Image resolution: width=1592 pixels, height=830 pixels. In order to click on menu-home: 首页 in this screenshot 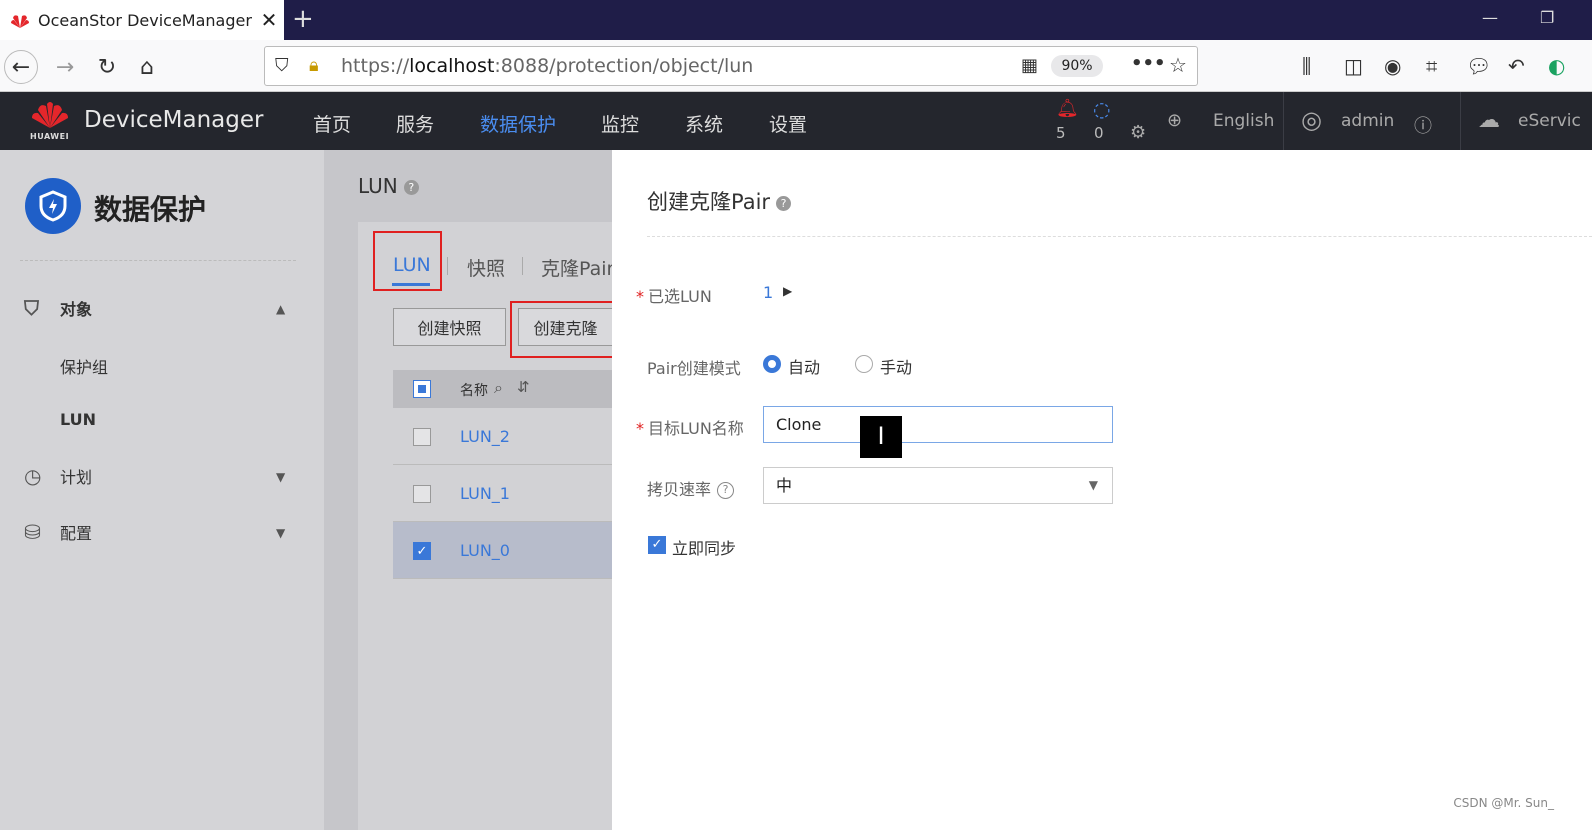, I will do `click(332, 123)`.